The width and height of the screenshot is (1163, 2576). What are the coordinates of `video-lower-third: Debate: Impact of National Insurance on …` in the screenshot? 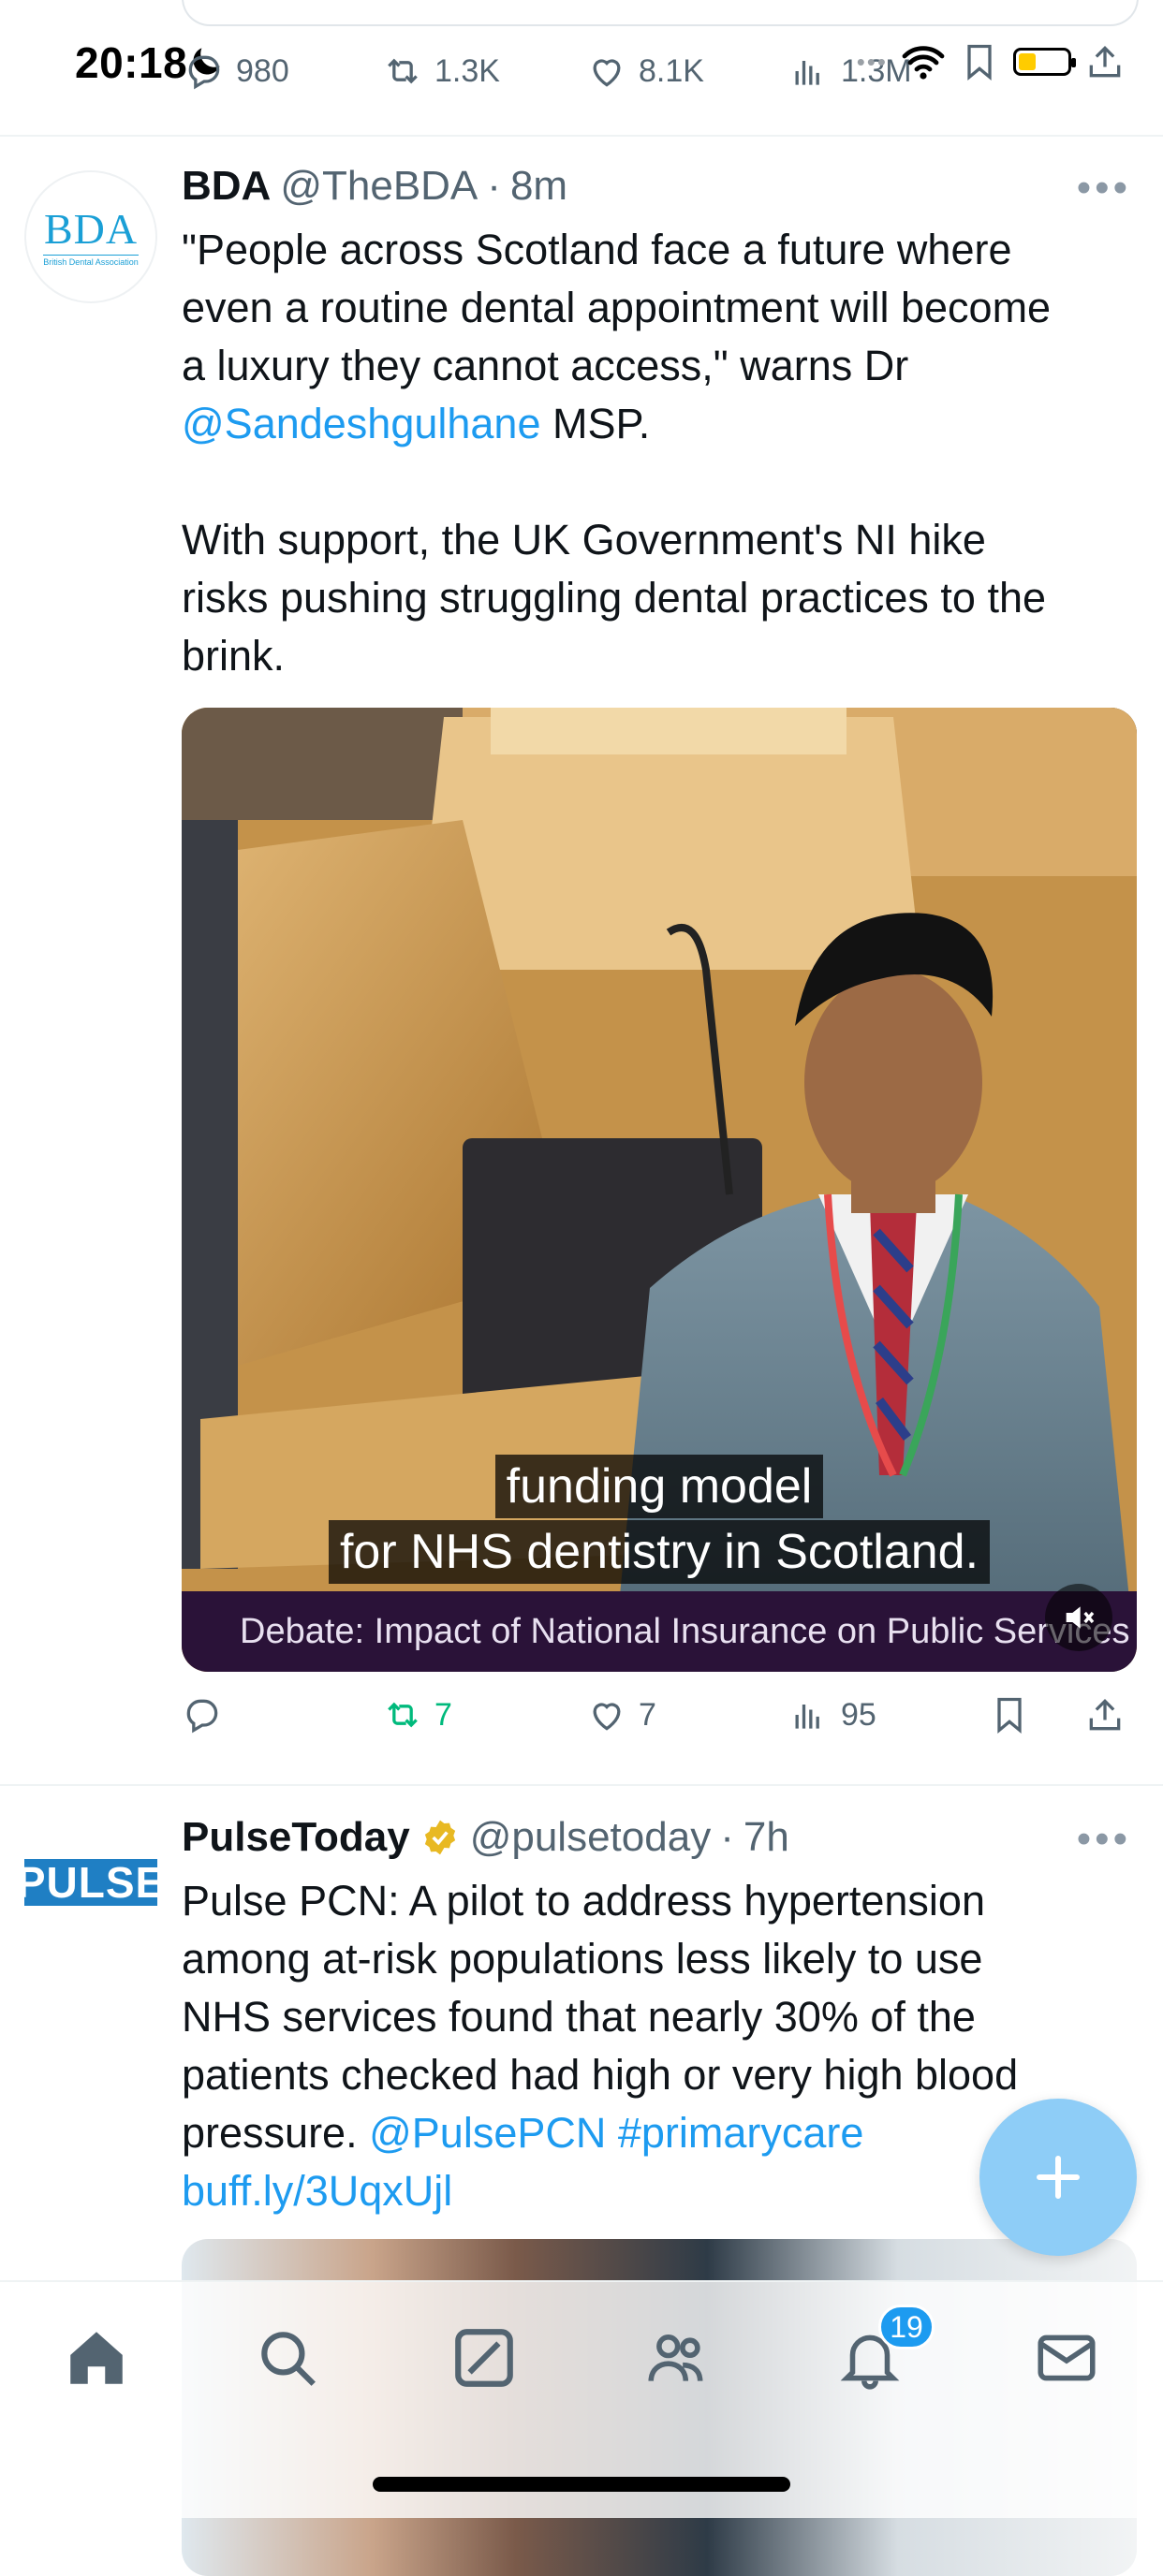 It's located at (659, 1631).